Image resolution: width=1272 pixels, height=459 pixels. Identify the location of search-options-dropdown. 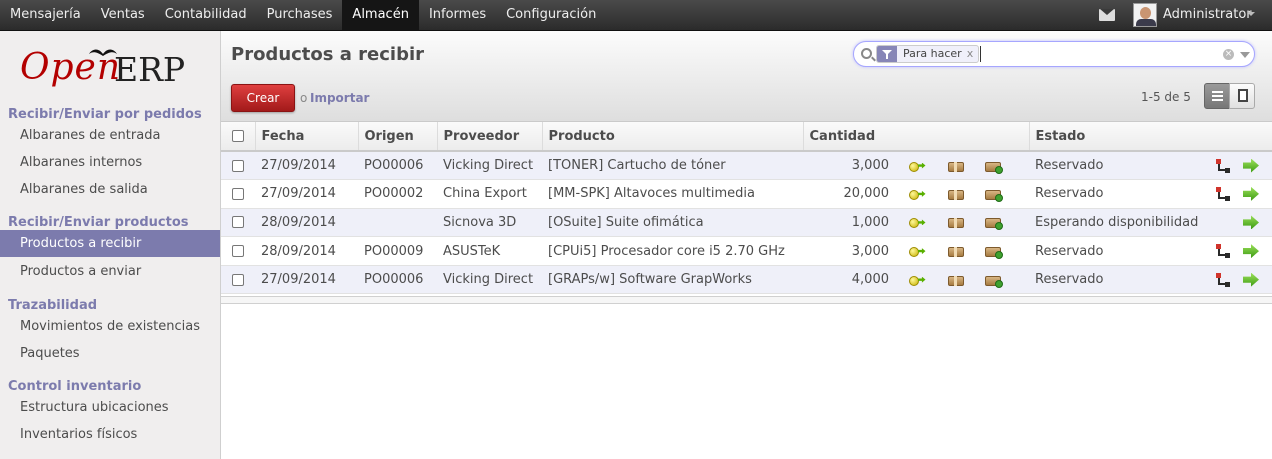
(1245, 55).